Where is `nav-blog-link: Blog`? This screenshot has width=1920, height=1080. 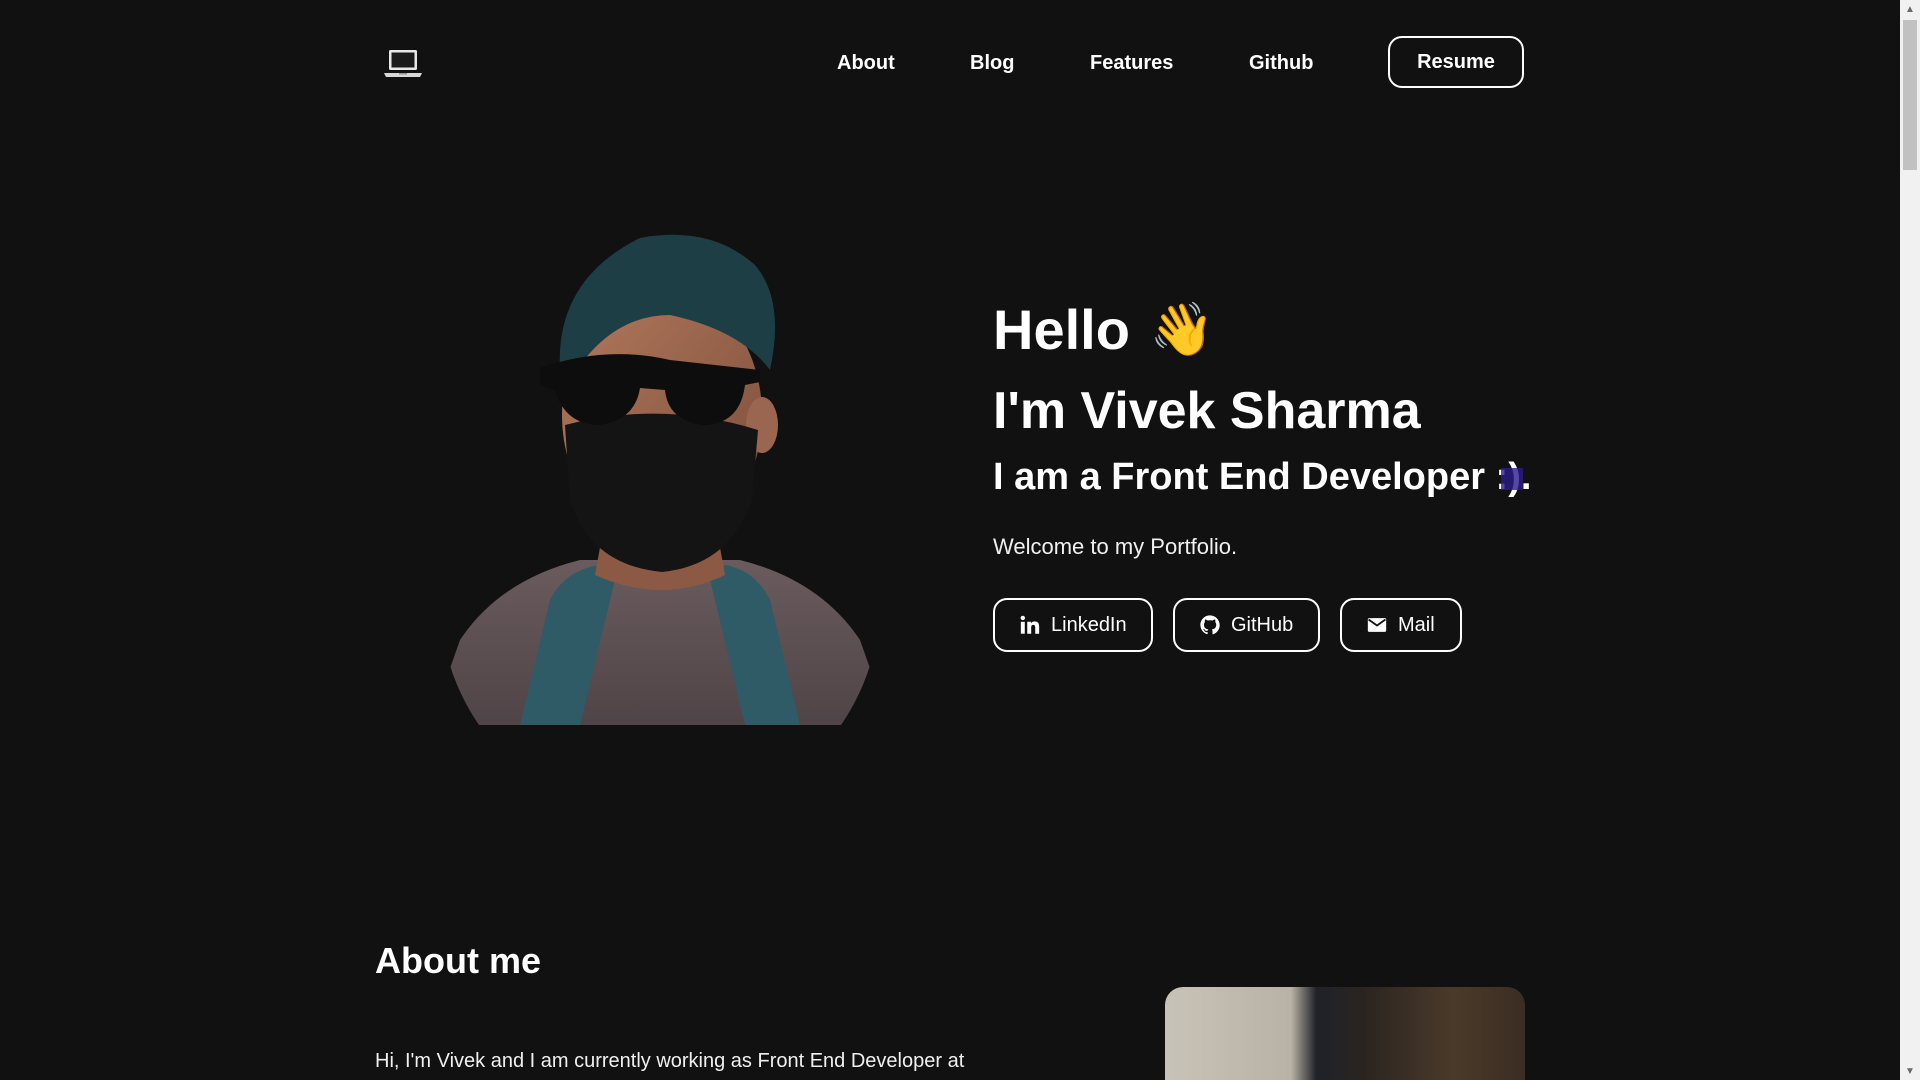 nav-blog-link: Blog is located at coordinates (992, 63).